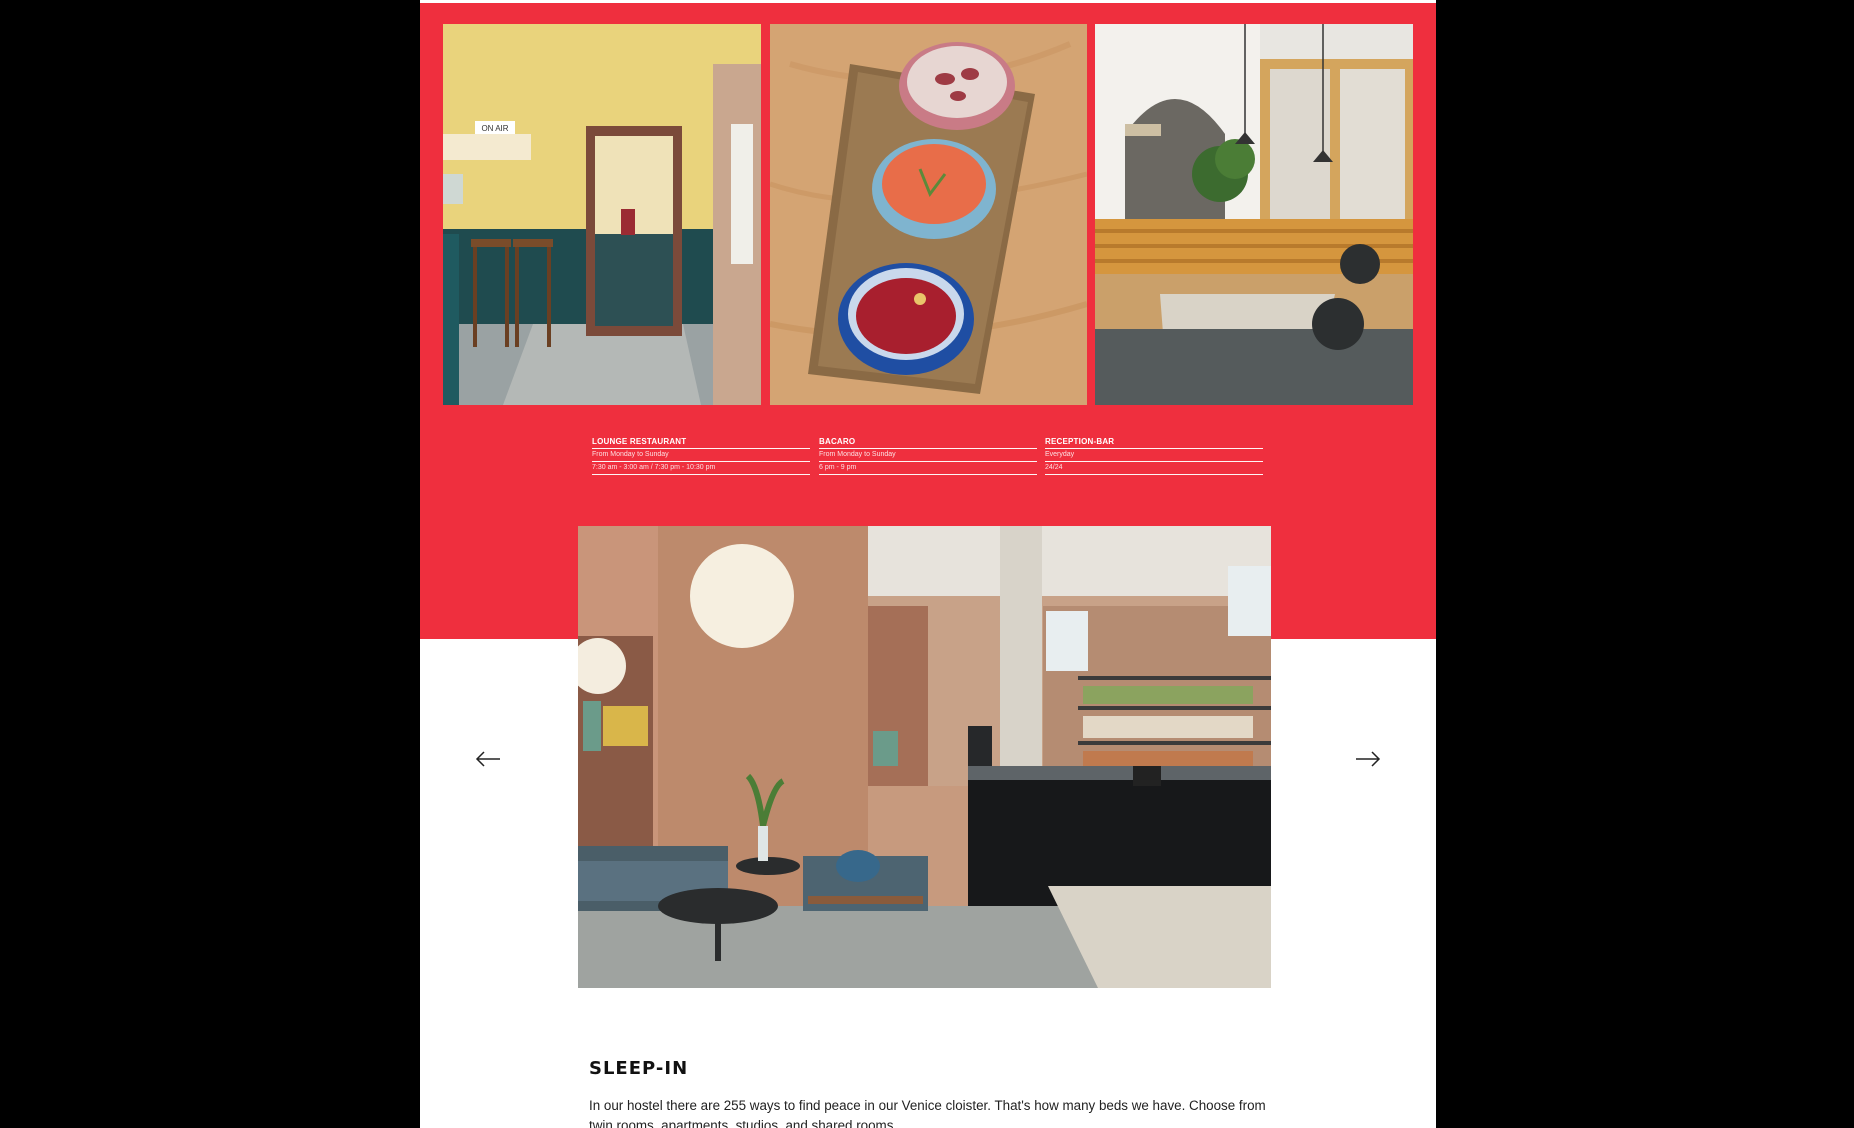 This screenshot has width=1854, height=1128. I want to click on arrow-right-icon, so click(1368, 759).